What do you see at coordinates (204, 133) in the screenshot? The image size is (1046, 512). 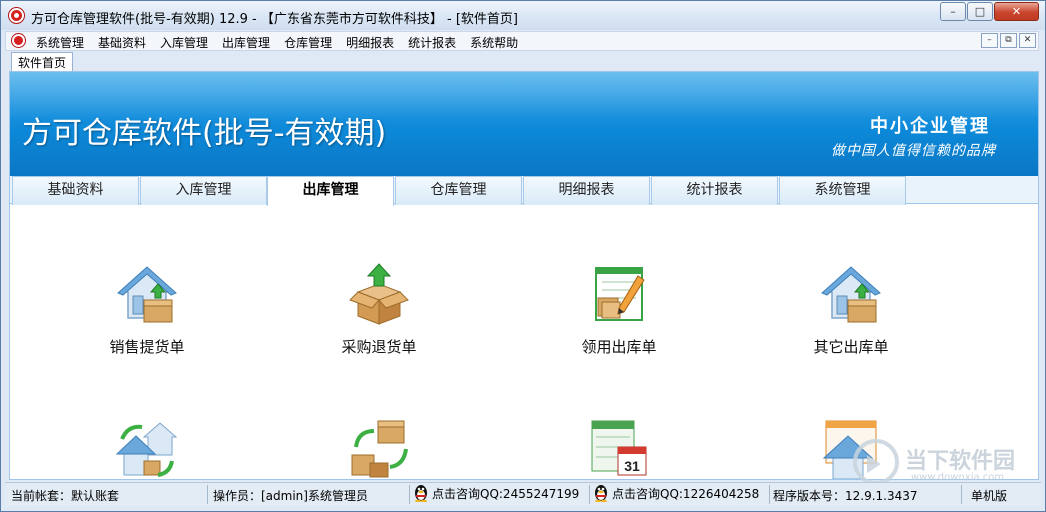 I see `banner-title: 方可仓库软件(批号-有效期)` at bounding box center [204, 133].